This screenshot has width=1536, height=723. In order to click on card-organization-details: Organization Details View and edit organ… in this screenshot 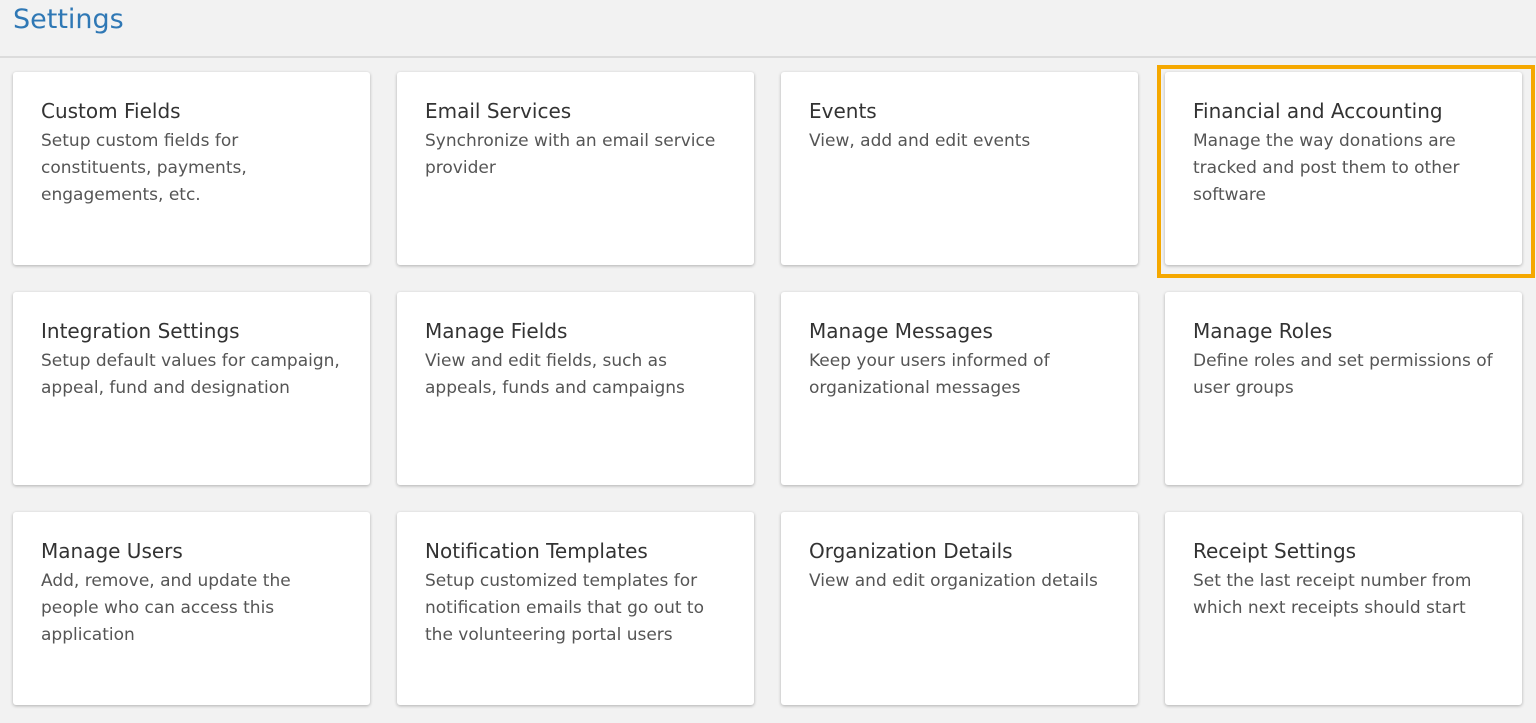, I will do `click(959, 608)`.